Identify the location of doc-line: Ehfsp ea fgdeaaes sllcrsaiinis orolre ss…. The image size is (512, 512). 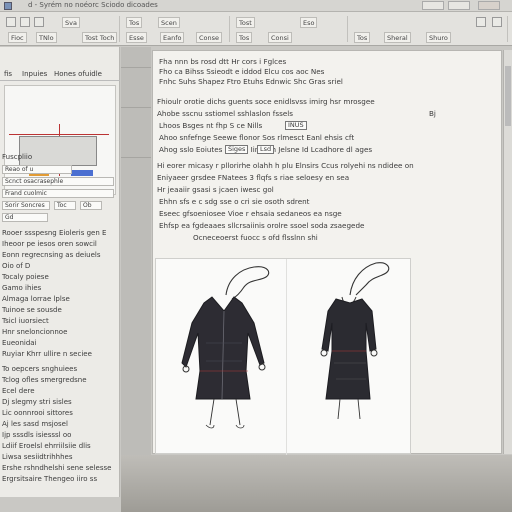
(262, 225).